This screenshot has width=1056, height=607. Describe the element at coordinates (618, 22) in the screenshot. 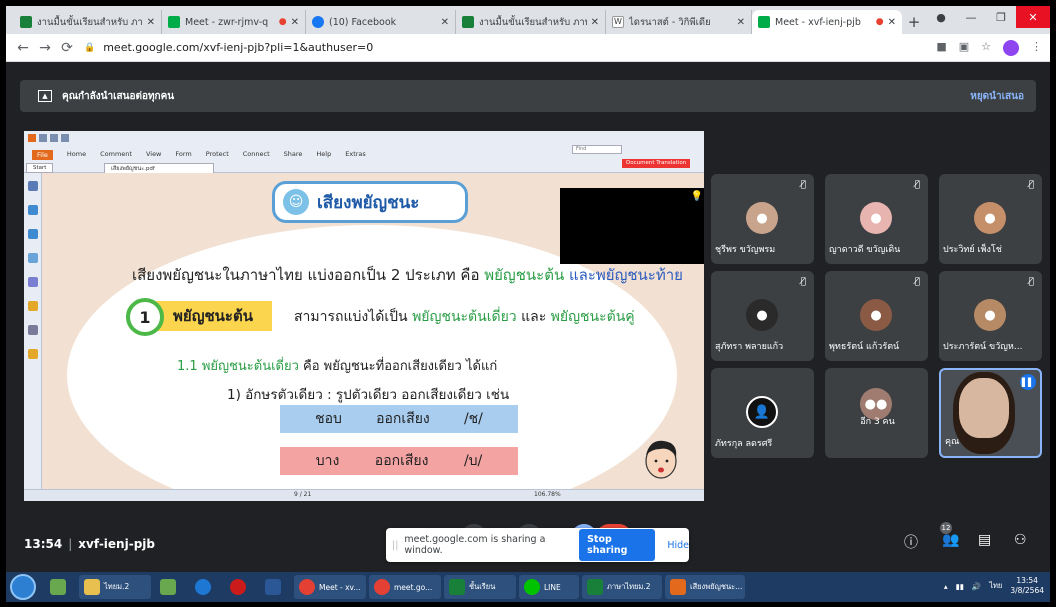

I see `wikipedia-icon: W` at that location.